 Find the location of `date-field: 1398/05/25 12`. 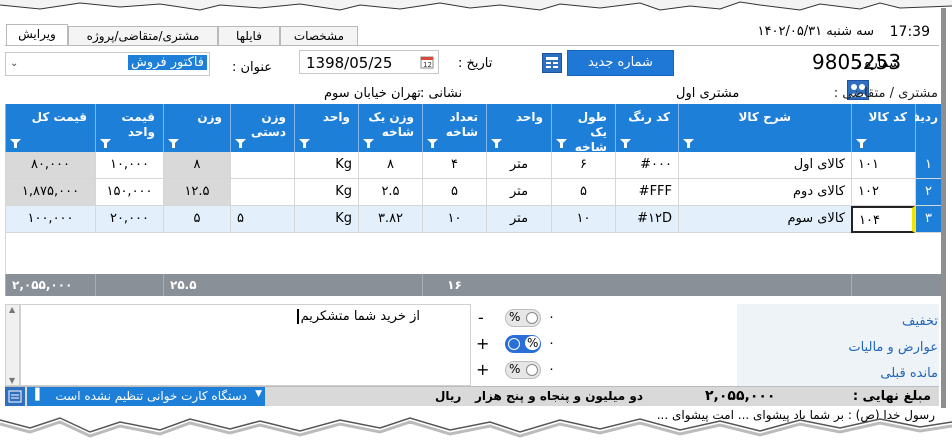

date-field: 1398/05/25 12 is located at coordinates (369, 62).